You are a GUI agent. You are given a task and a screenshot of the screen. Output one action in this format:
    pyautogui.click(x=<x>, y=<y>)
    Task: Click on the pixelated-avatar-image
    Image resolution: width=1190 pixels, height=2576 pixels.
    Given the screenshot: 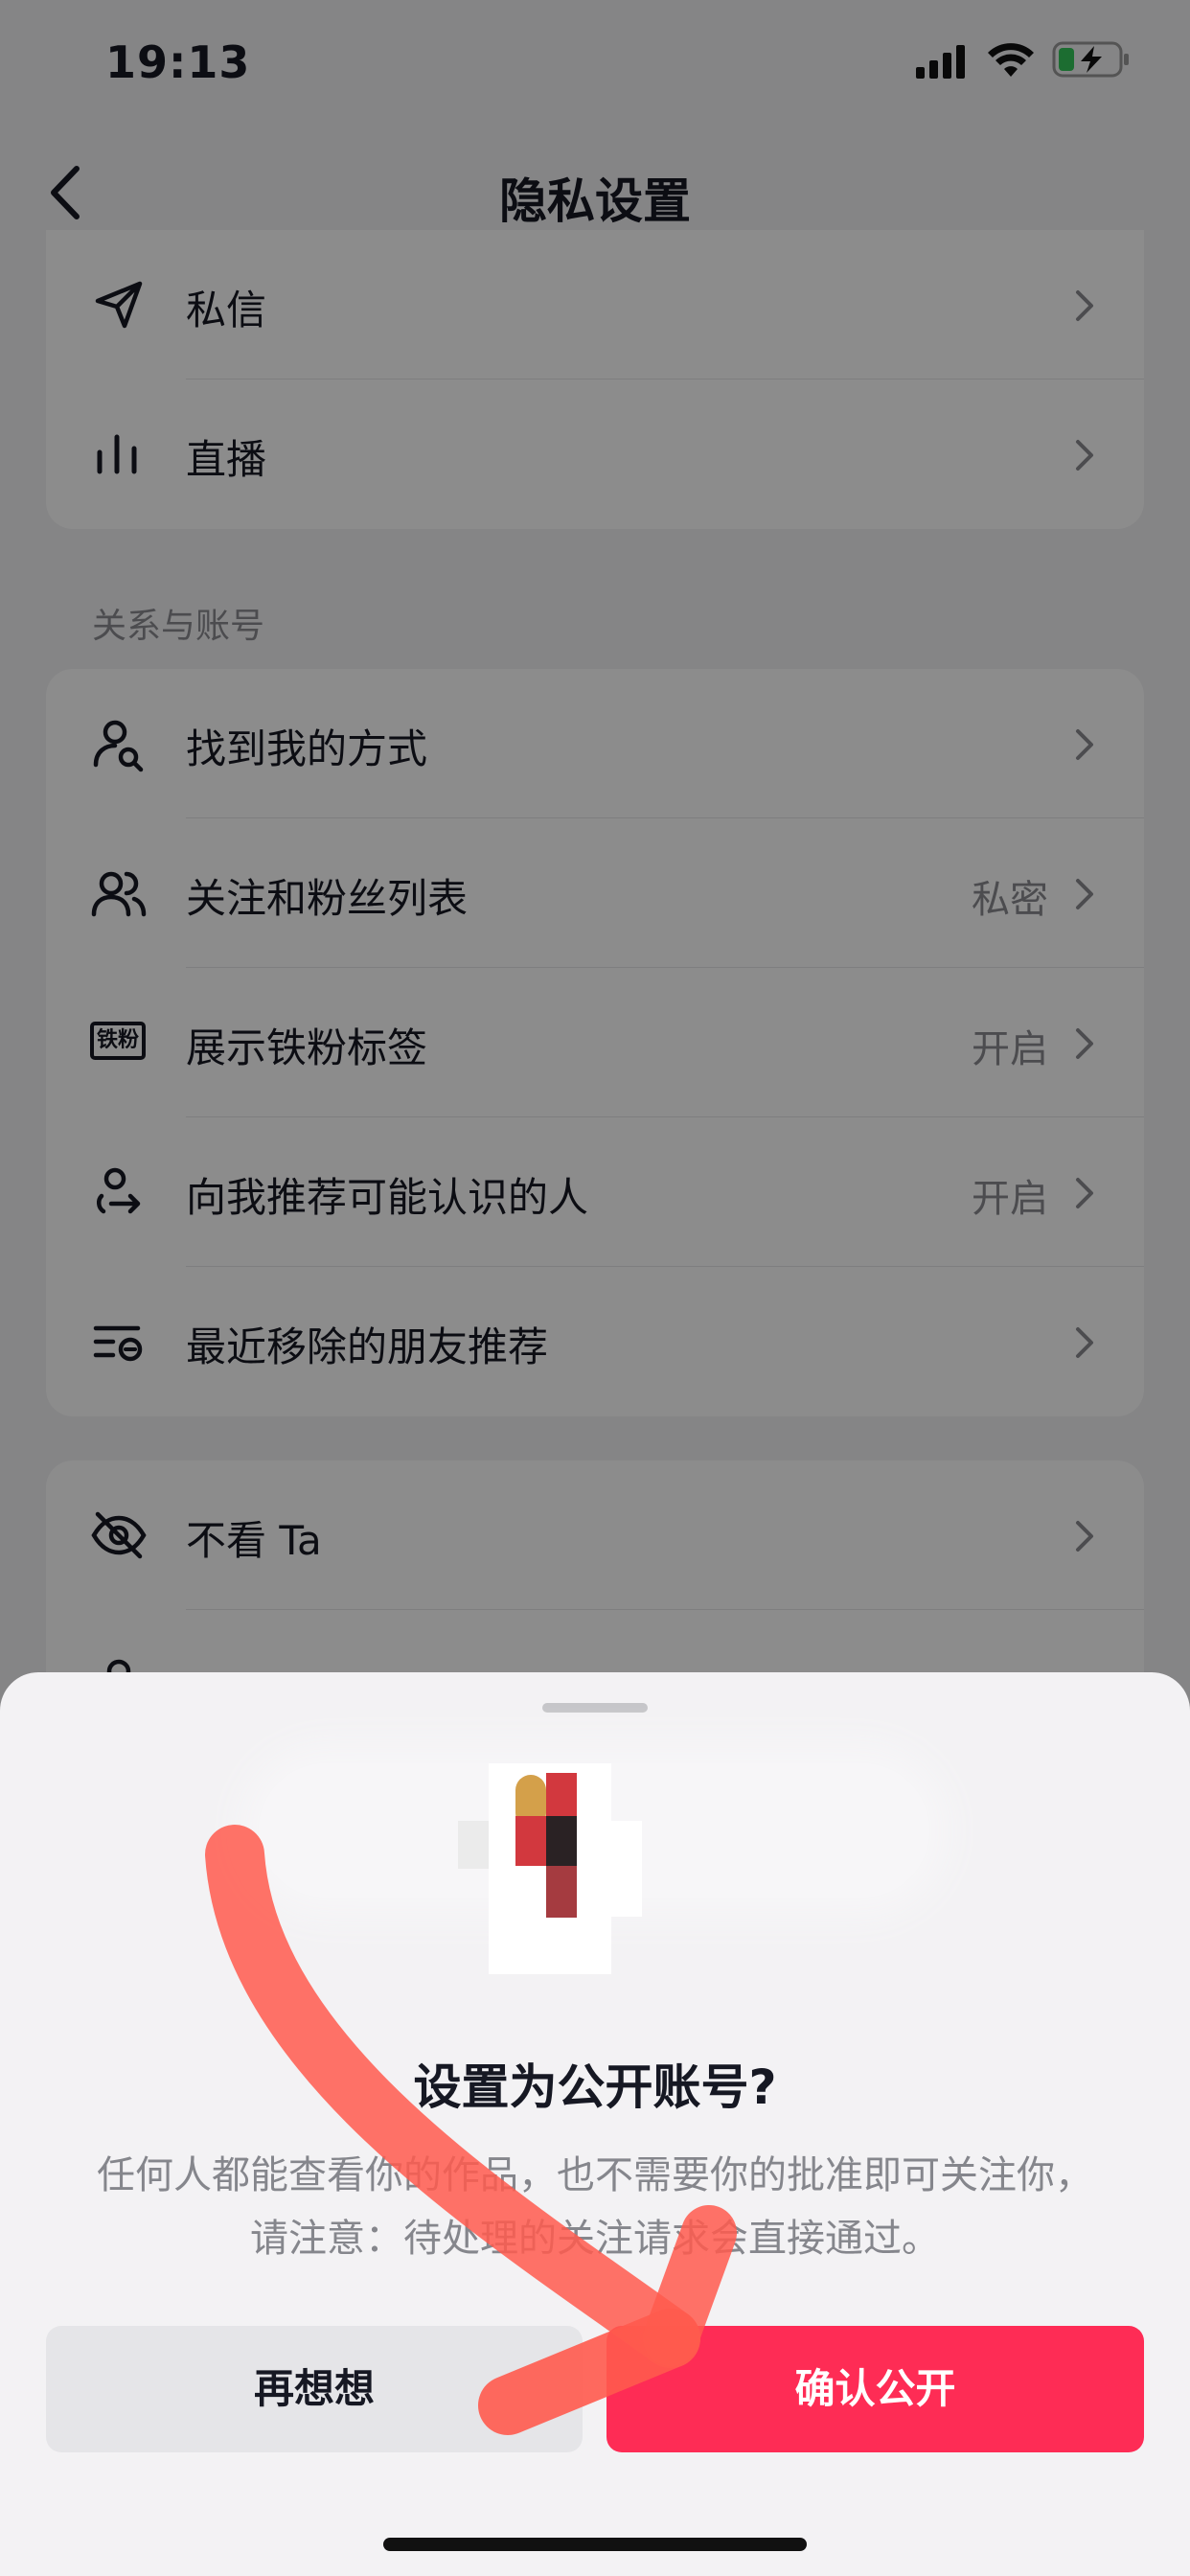 What is the action you would take?
    pyautogui.click(x=550, y=1868)
    